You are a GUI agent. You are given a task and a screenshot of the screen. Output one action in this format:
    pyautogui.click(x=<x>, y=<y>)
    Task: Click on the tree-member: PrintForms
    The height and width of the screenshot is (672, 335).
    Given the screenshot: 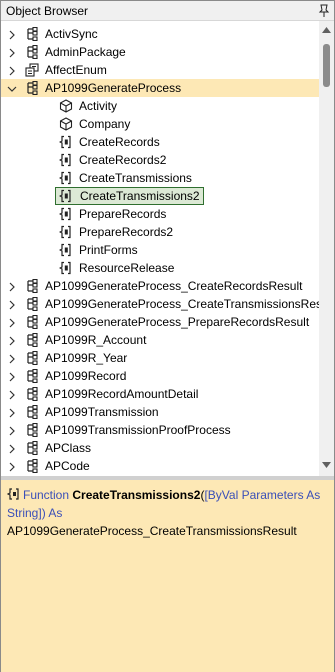 What is the action you would take?
    pyautogui.click(x=167, y=250)
    